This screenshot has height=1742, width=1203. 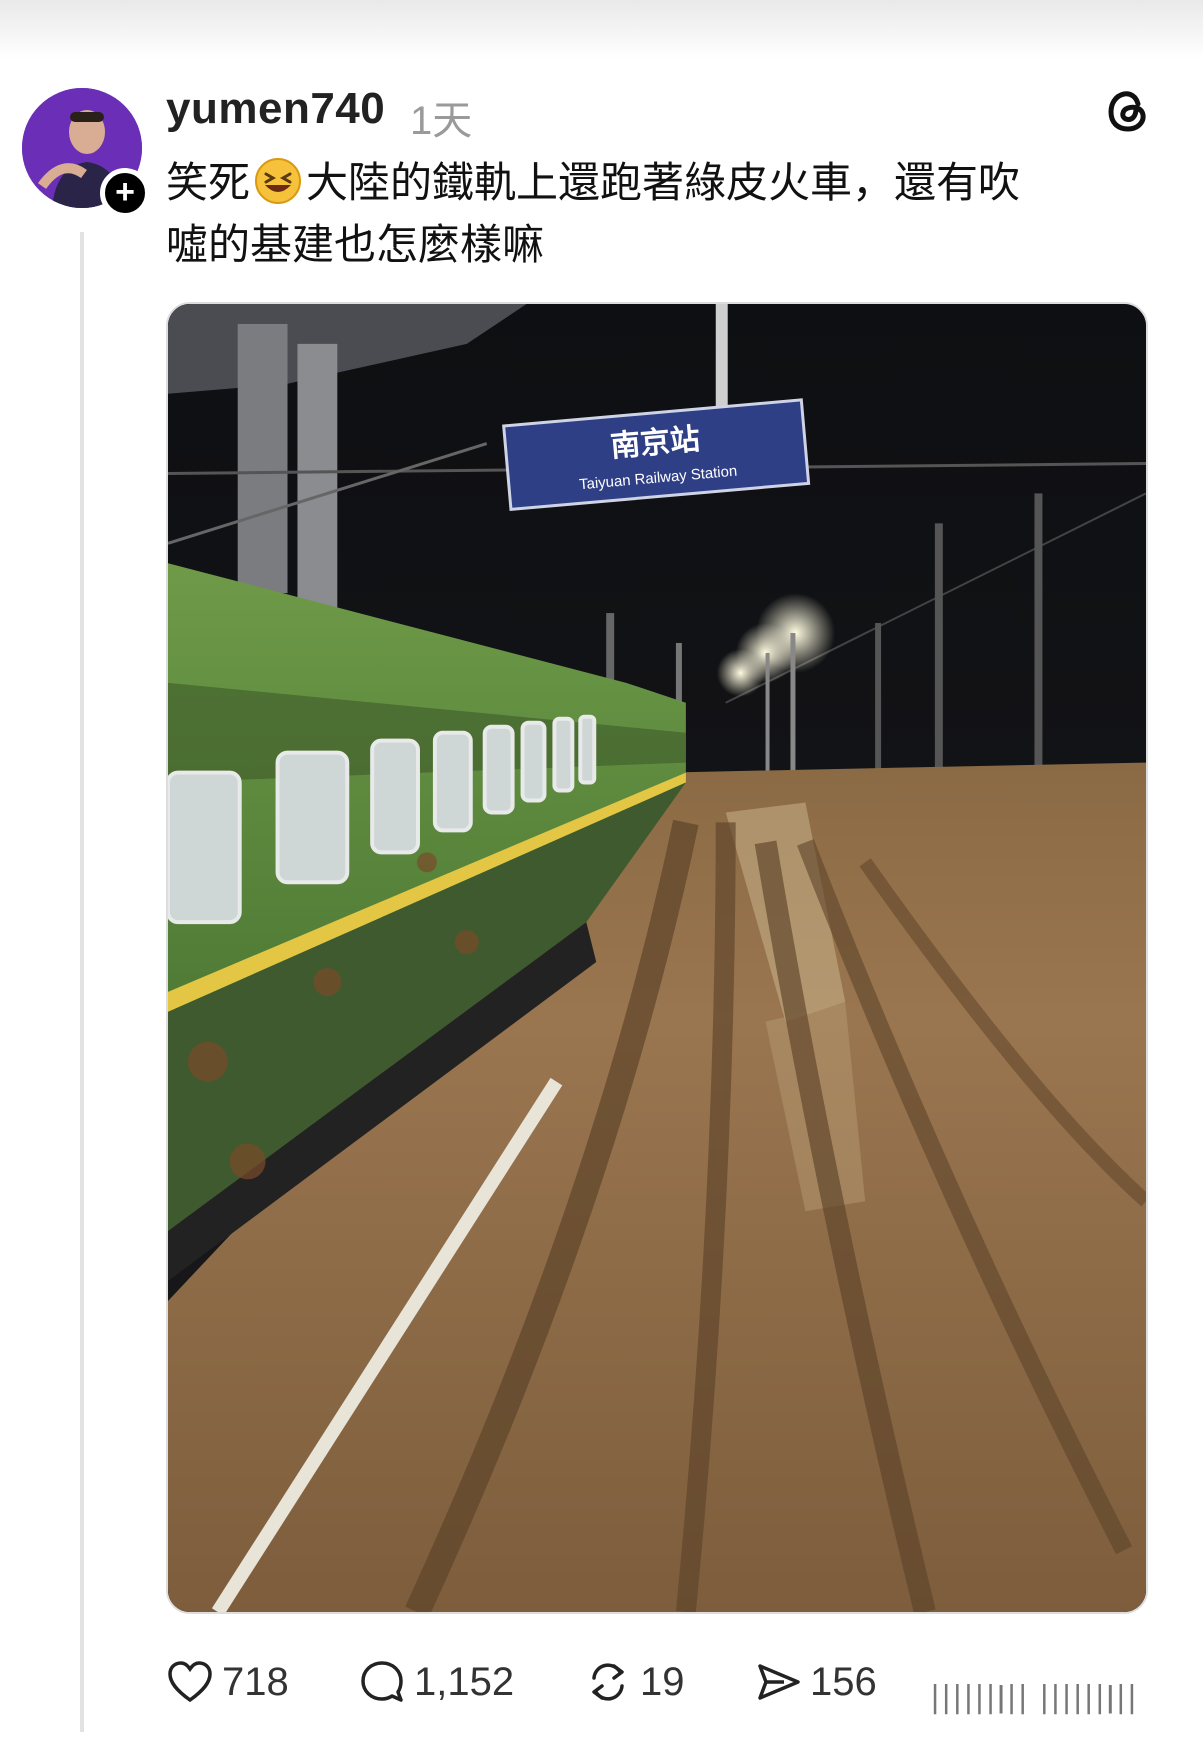 What do you see at coordinates (662, 1681) in the screenshot?
I see `repost-count: 19` at bounding box center [662, 1681].